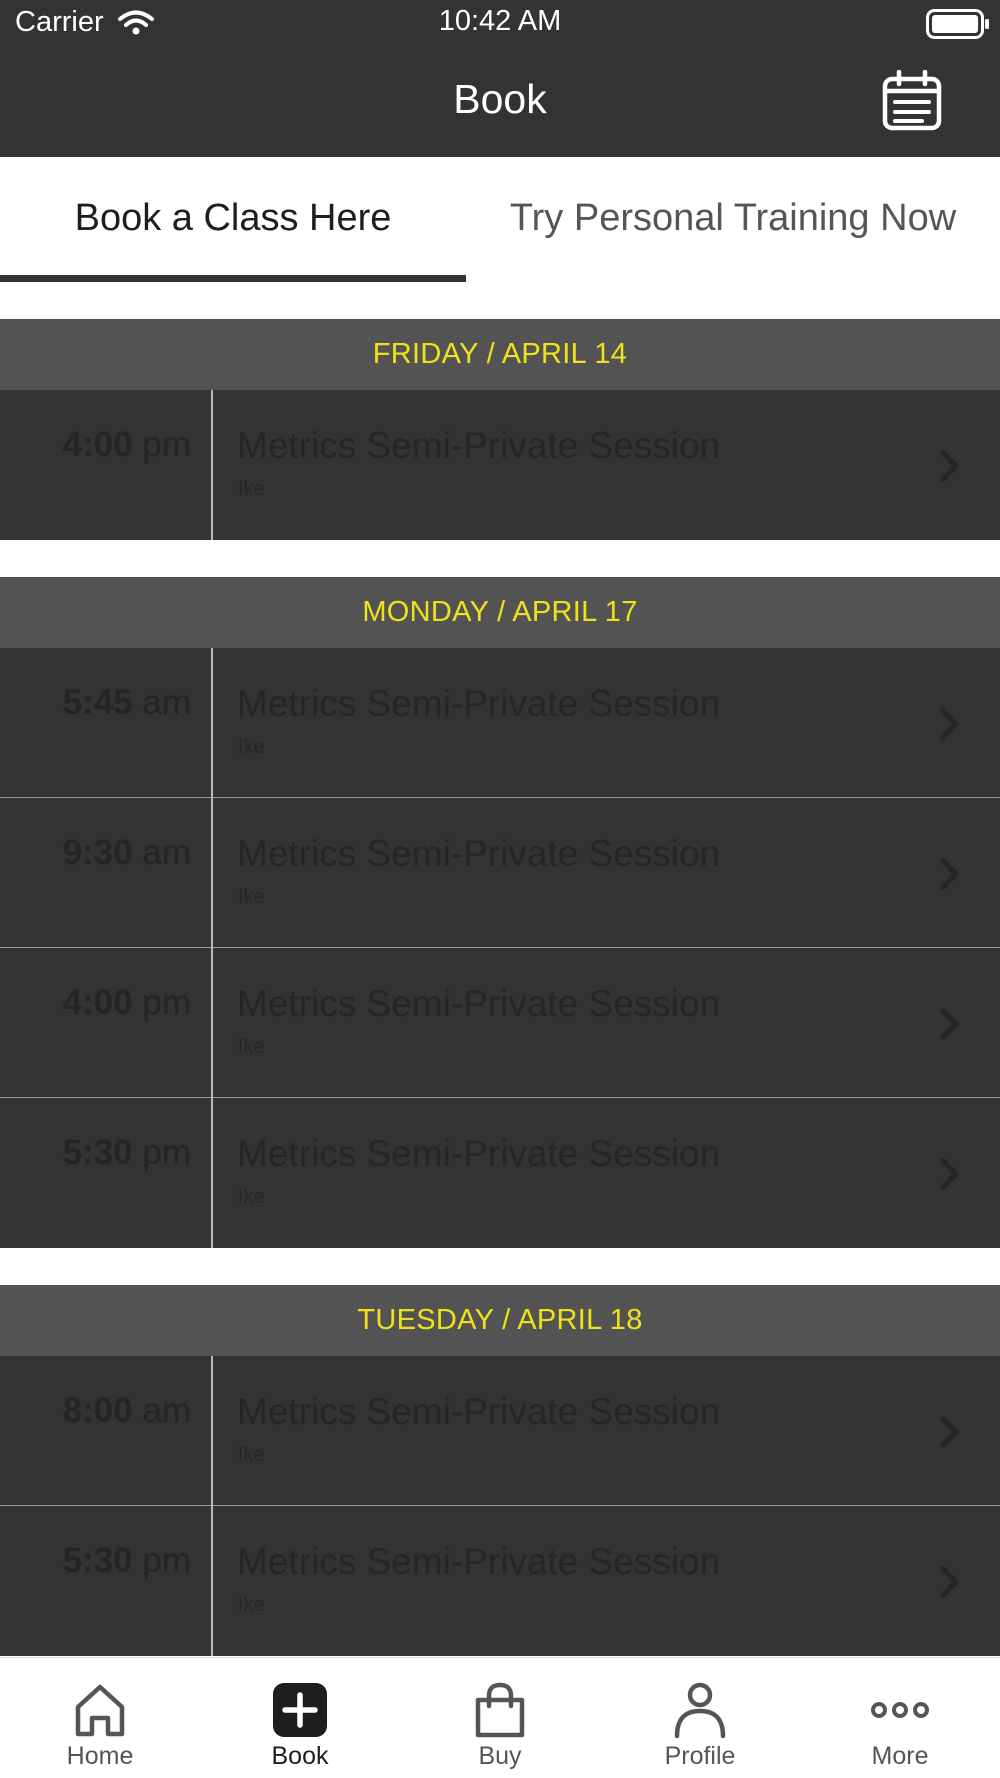 Image resolution: width=1000 pixels, height=1778 pixels. What do you see at coordinates (700, 1756) in the screenshot?
I see `tab-profile-label: Profile` at bounding box center [700, 1756].